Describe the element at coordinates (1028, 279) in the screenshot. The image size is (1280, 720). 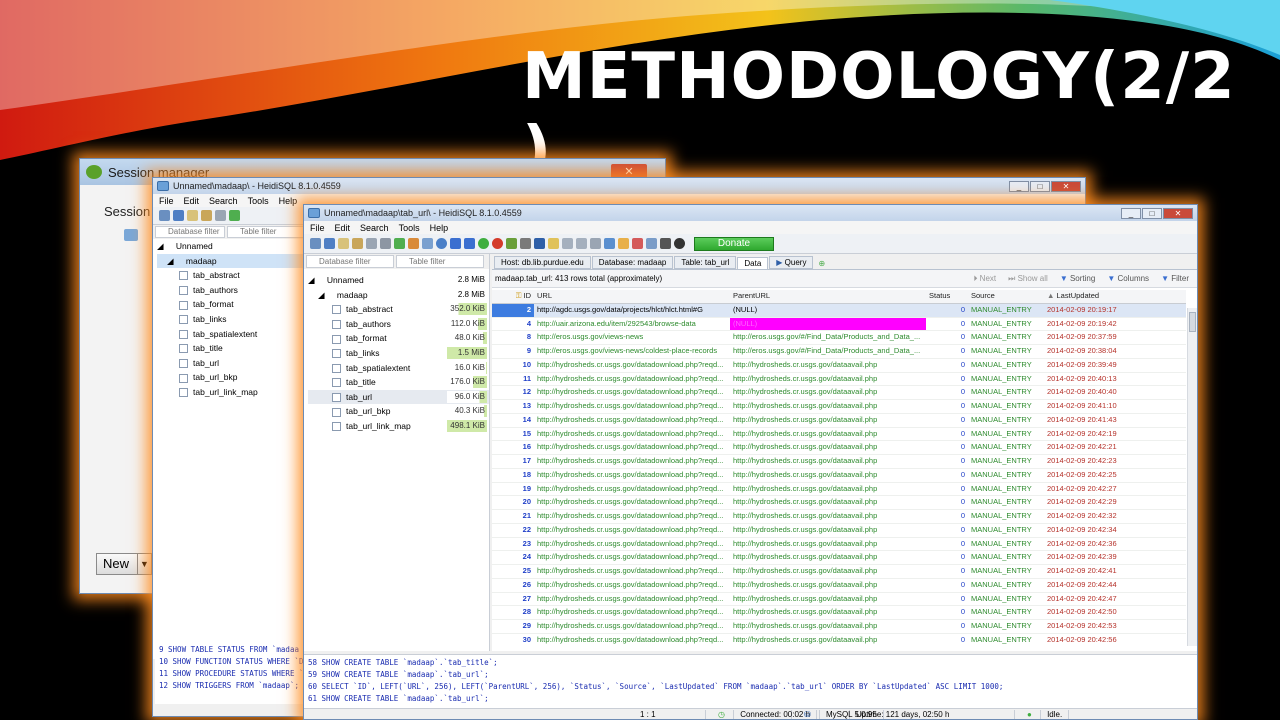
I see `show-all-button: ⏭ Show all` at that location.